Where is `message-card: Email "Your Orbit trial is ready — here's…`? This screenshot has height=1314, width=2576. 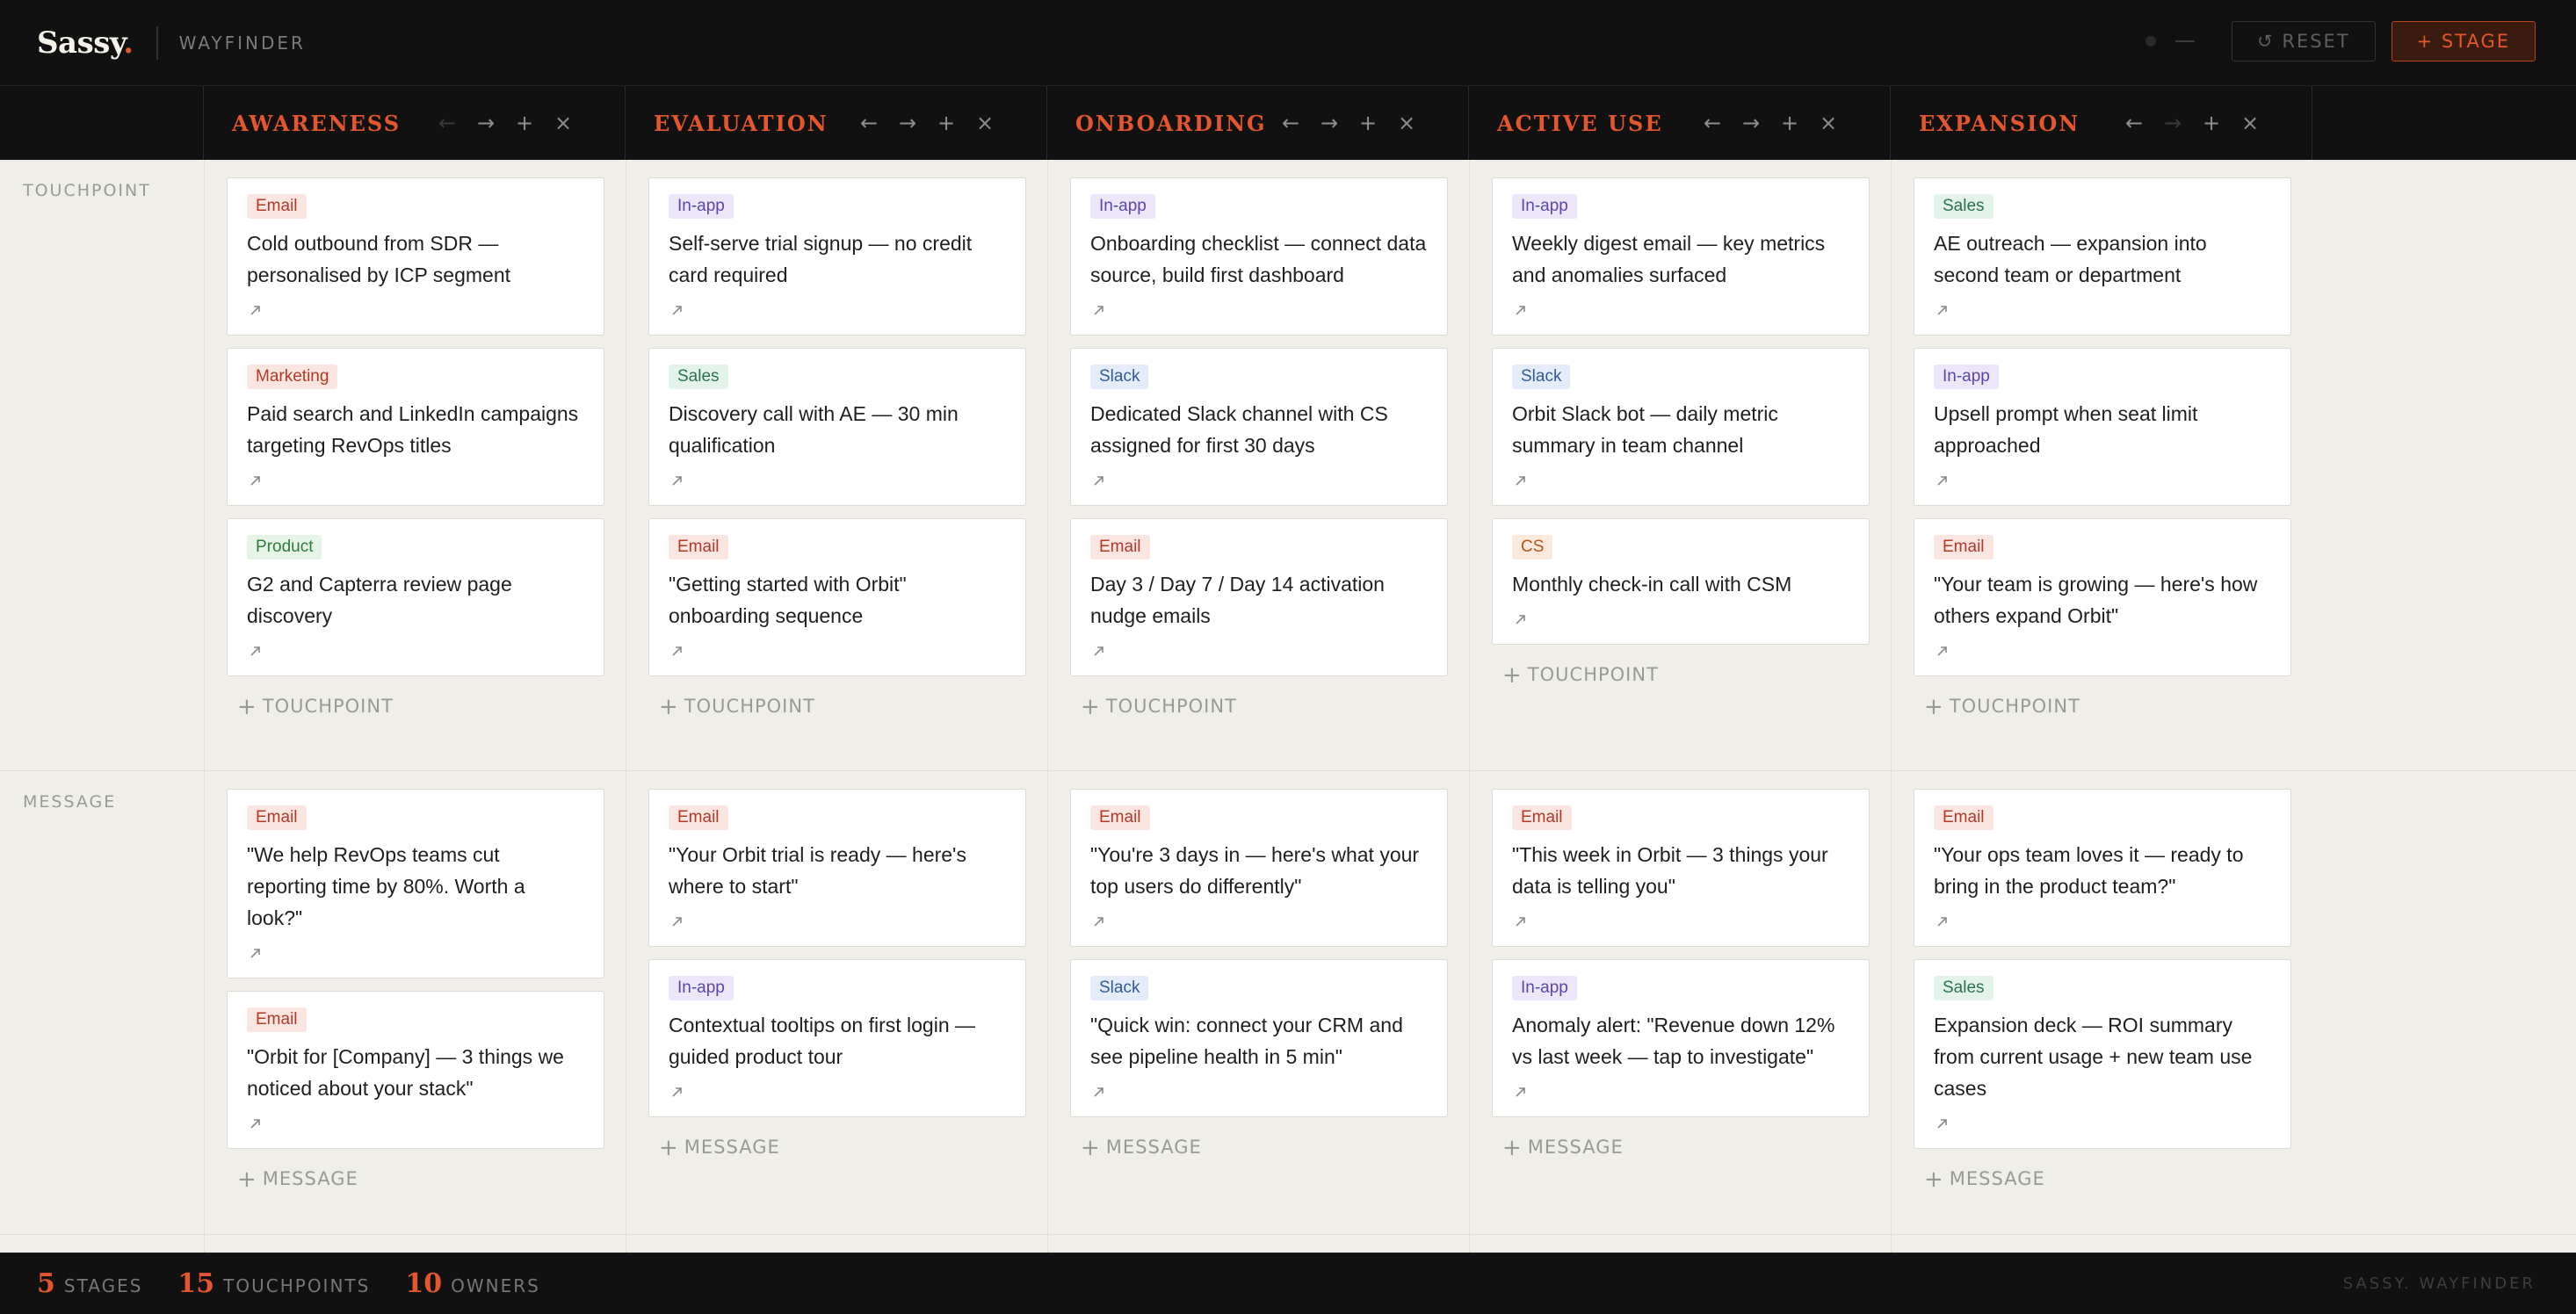 message-card: Email "Your Orbit trial is ready — here's… is located at coordinates (837, 868).